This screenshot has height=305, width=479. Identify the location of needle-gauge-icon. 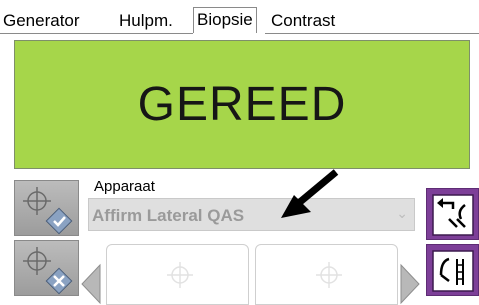
(453, 271).